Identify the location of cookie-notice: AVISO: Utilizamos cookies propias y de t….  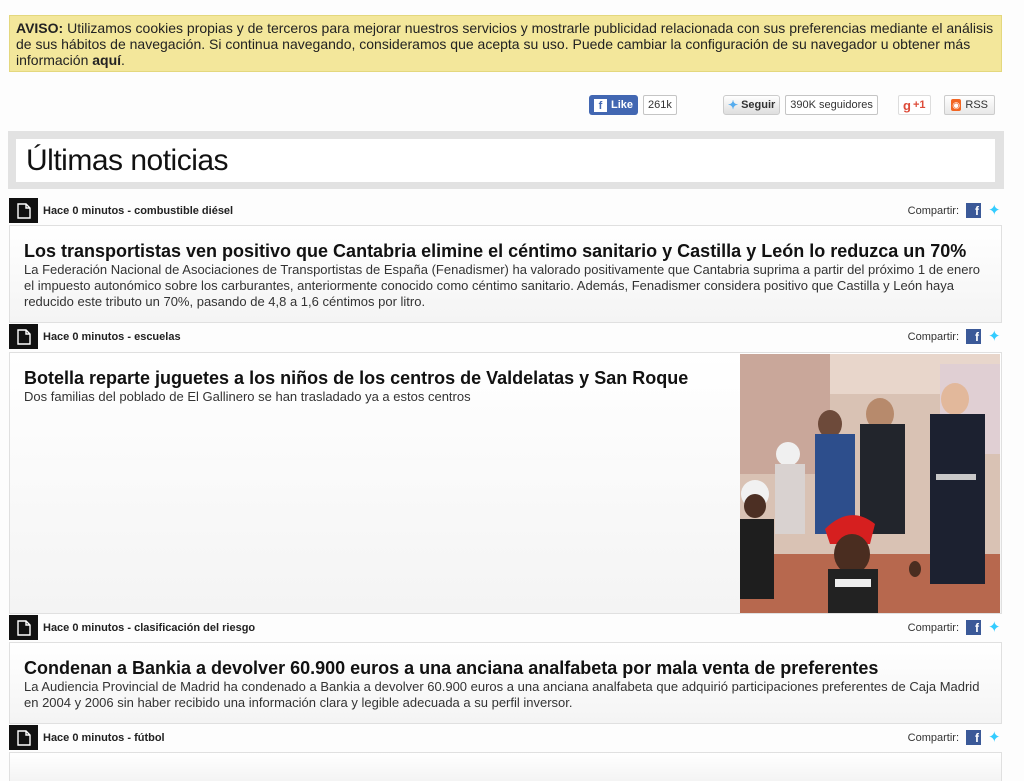
(505, 43).